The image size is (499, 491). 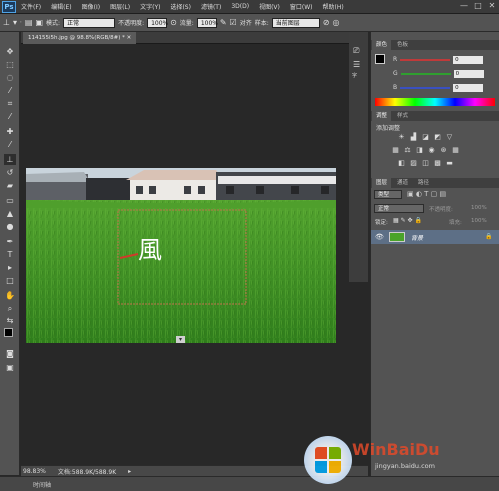 What do you see at coordinates (42, 484) in the screenshot?
I see `timeline-label: 时间轴` at bounding box center [42, 484].